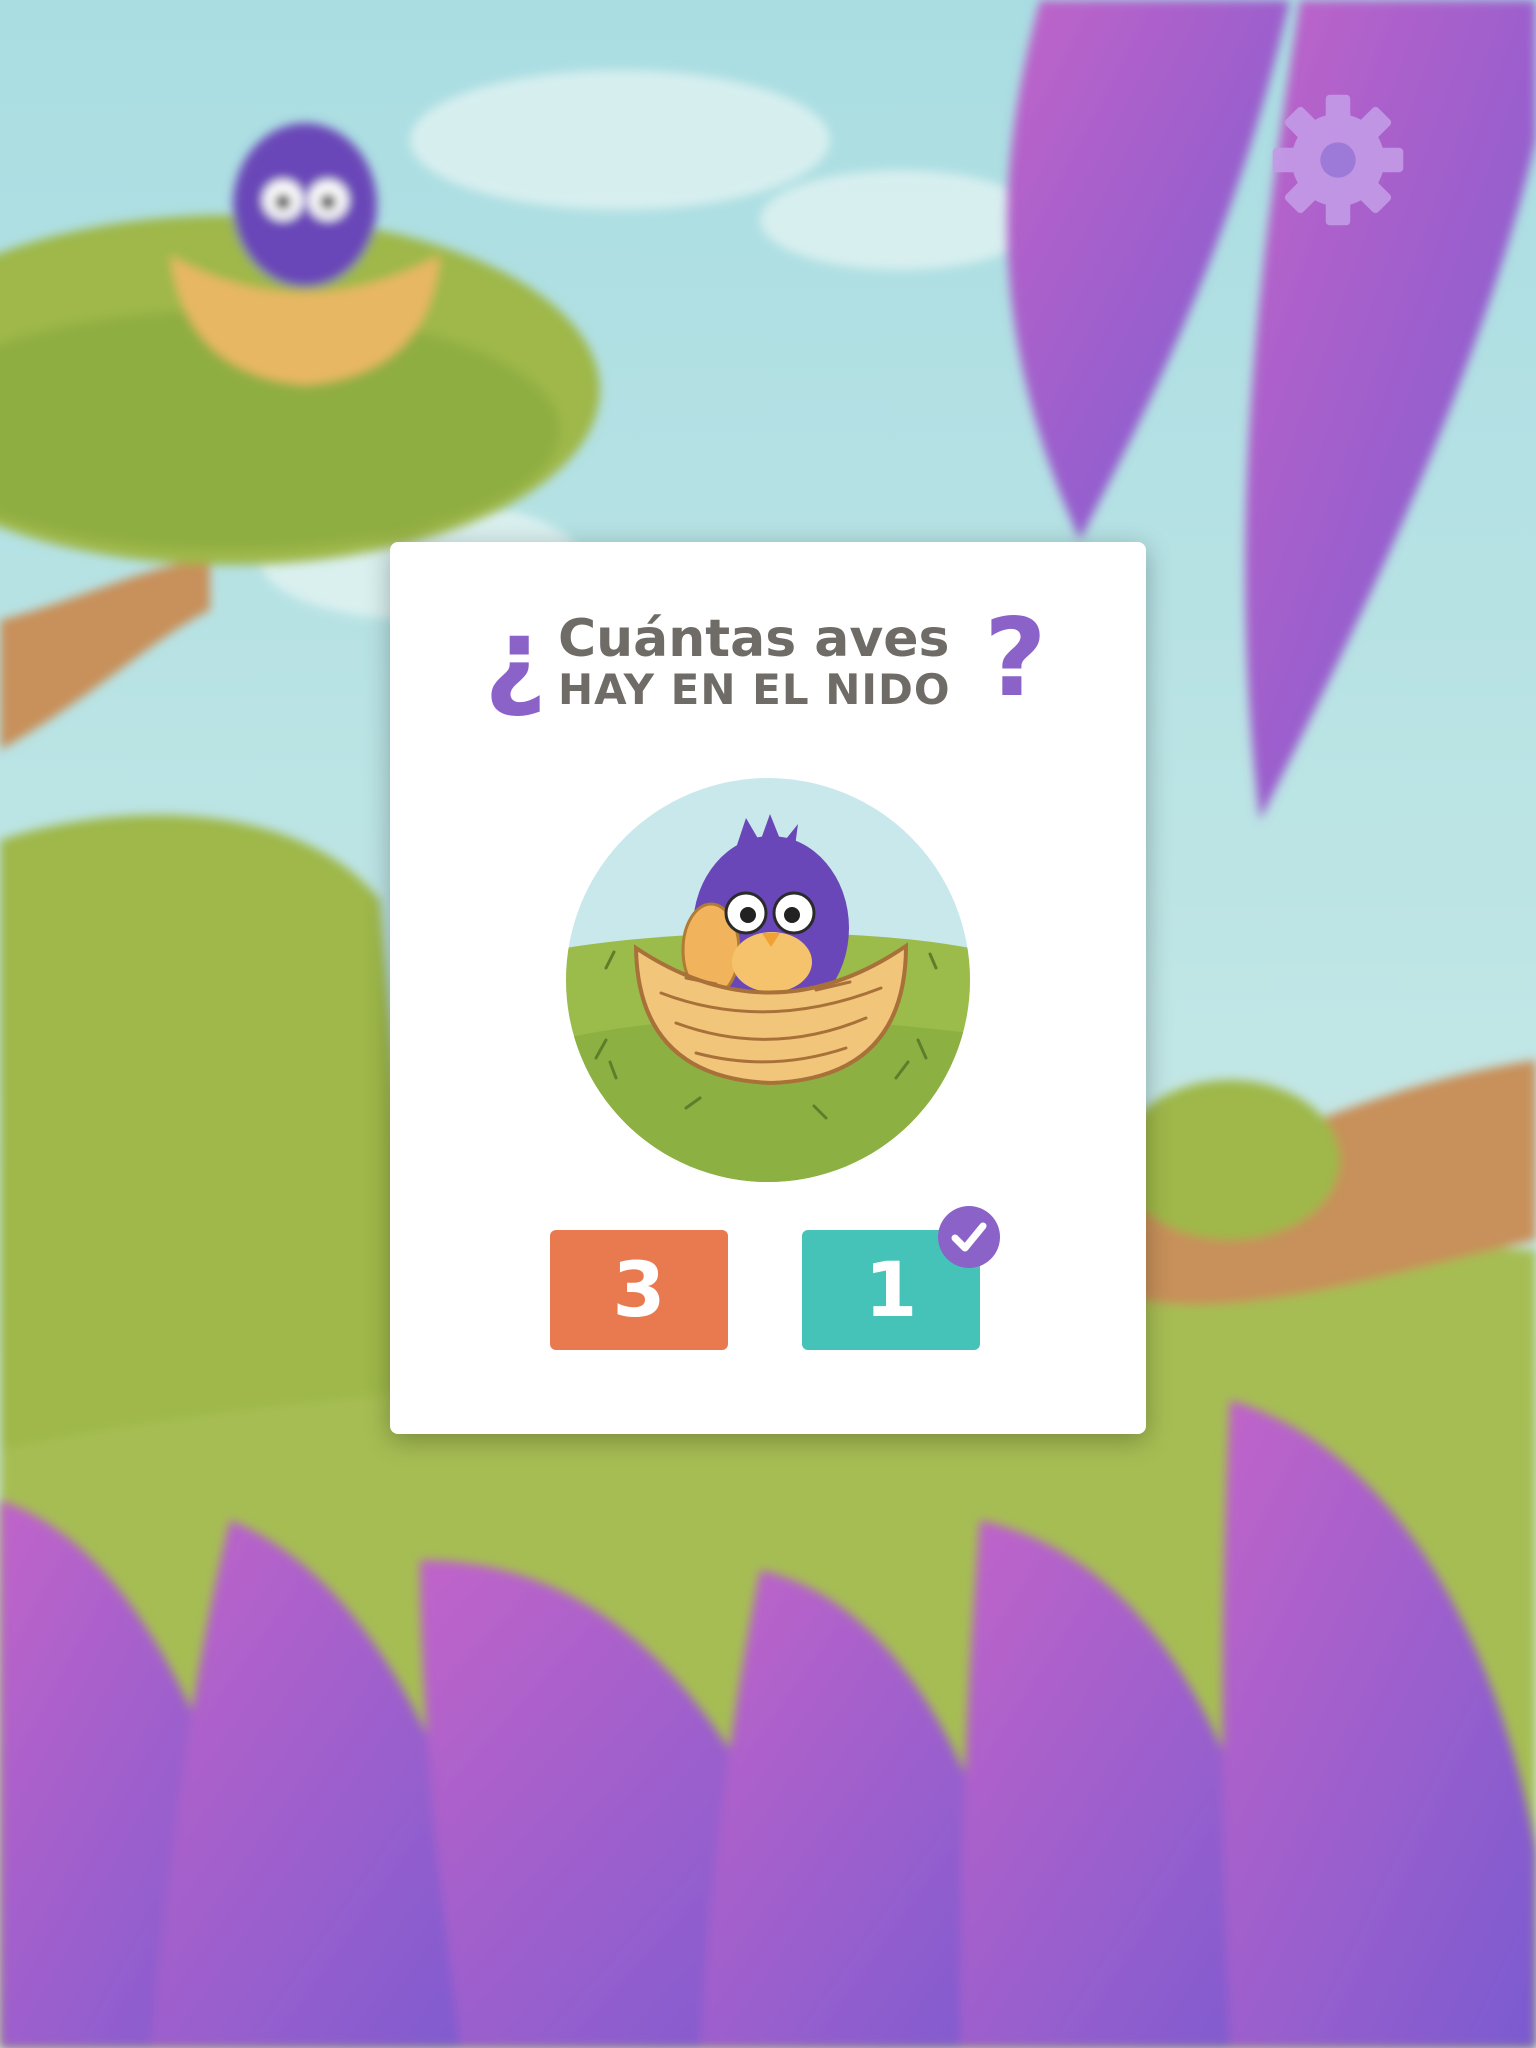 The image size is (1536, 2048). I want to click on question-open-mark: ¿, so click(515, 658).